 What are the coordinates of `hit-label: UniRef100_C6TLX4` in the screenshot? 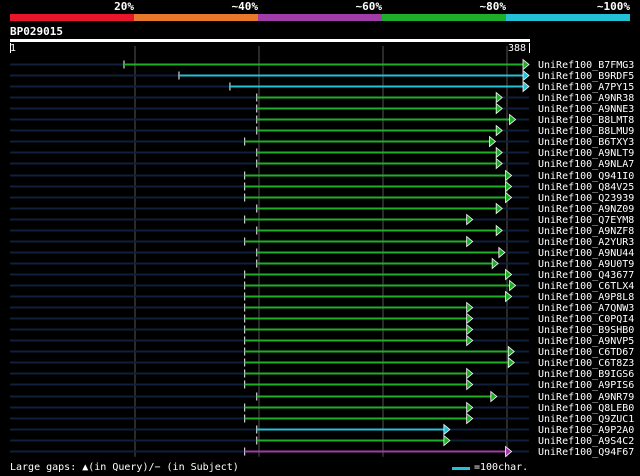 It's located at (586, 286).